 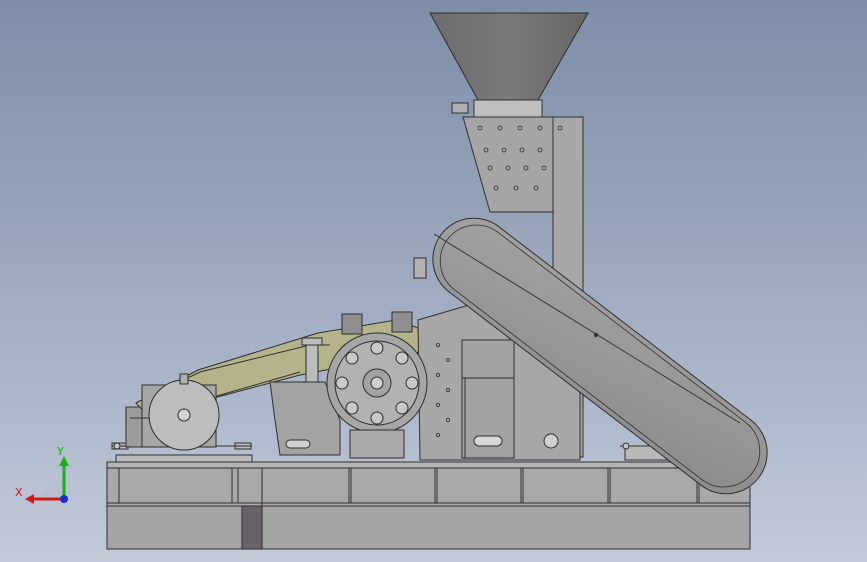 I want to click on axis-triad: Y X, so click(x=42, y=474).